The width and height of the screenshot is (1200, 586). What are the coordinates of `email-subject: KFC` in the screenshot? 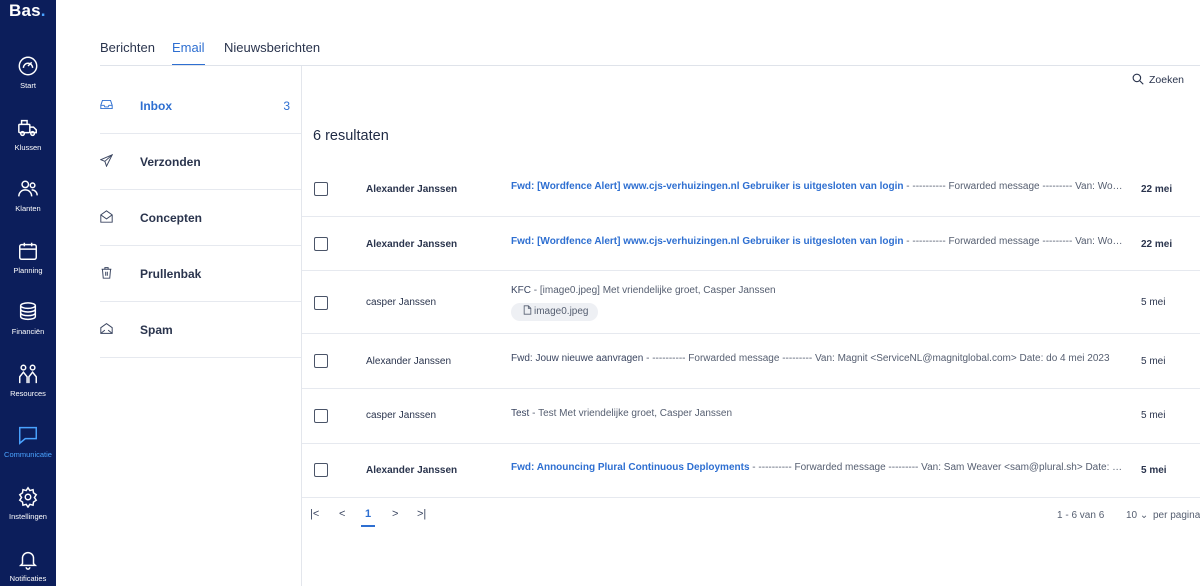 It's located at (521, 290).